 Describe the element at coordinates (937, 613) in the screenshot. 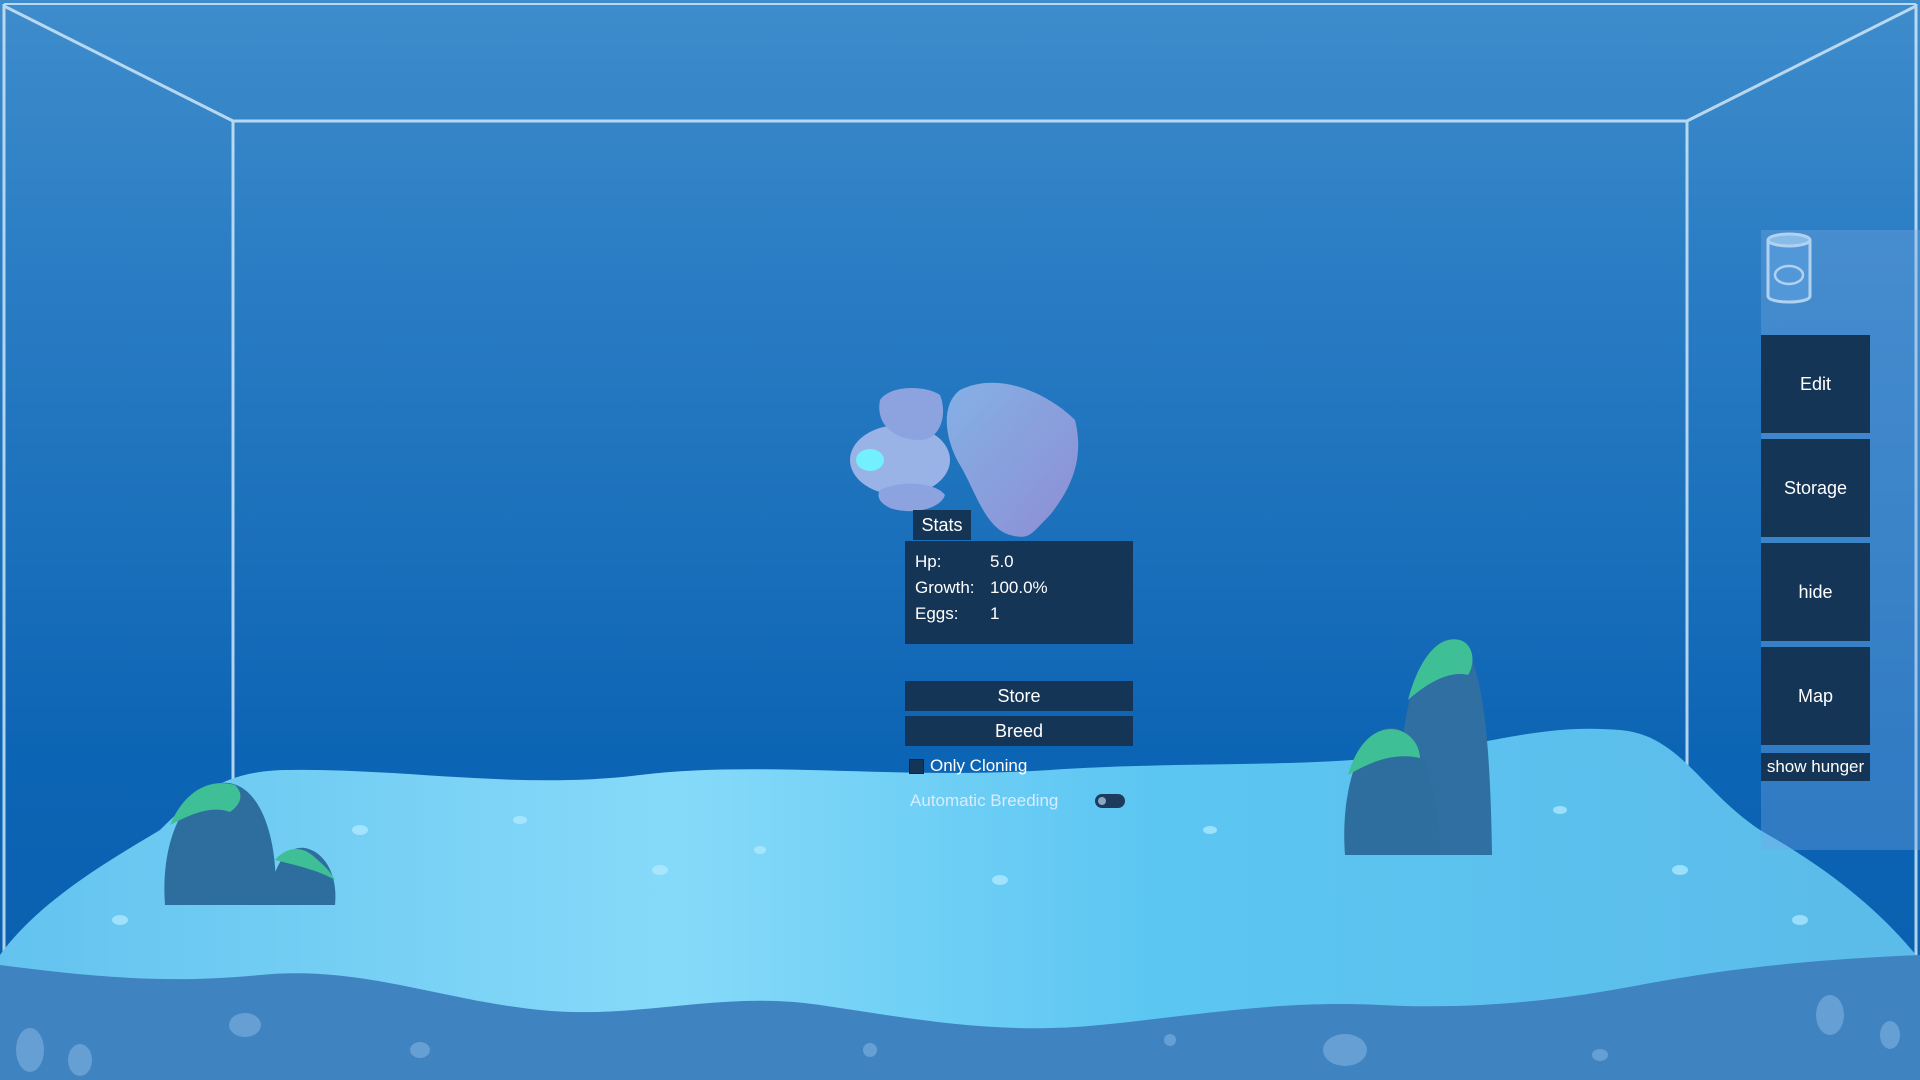

I see `eggs-label: Eggs:` at that location.